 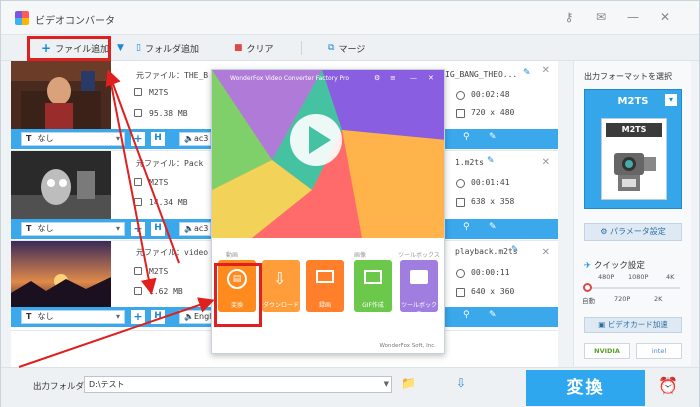 I want to click on section-video-label: 動画, so click(x=232, y=255).